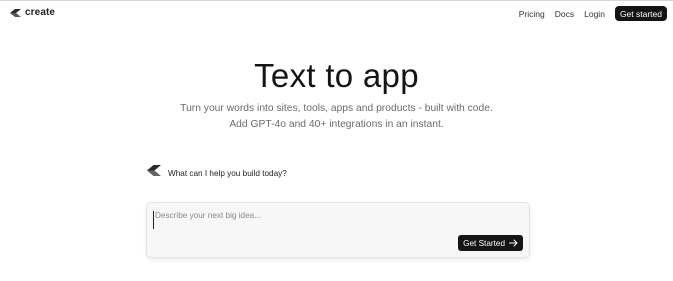 Image resolution: width=673 pixels, height=281 pixels. Describe the element at coordinates (336, 14) in the screenshot. I see `top-nav: create Pricing Docs Login Get started` at that location.